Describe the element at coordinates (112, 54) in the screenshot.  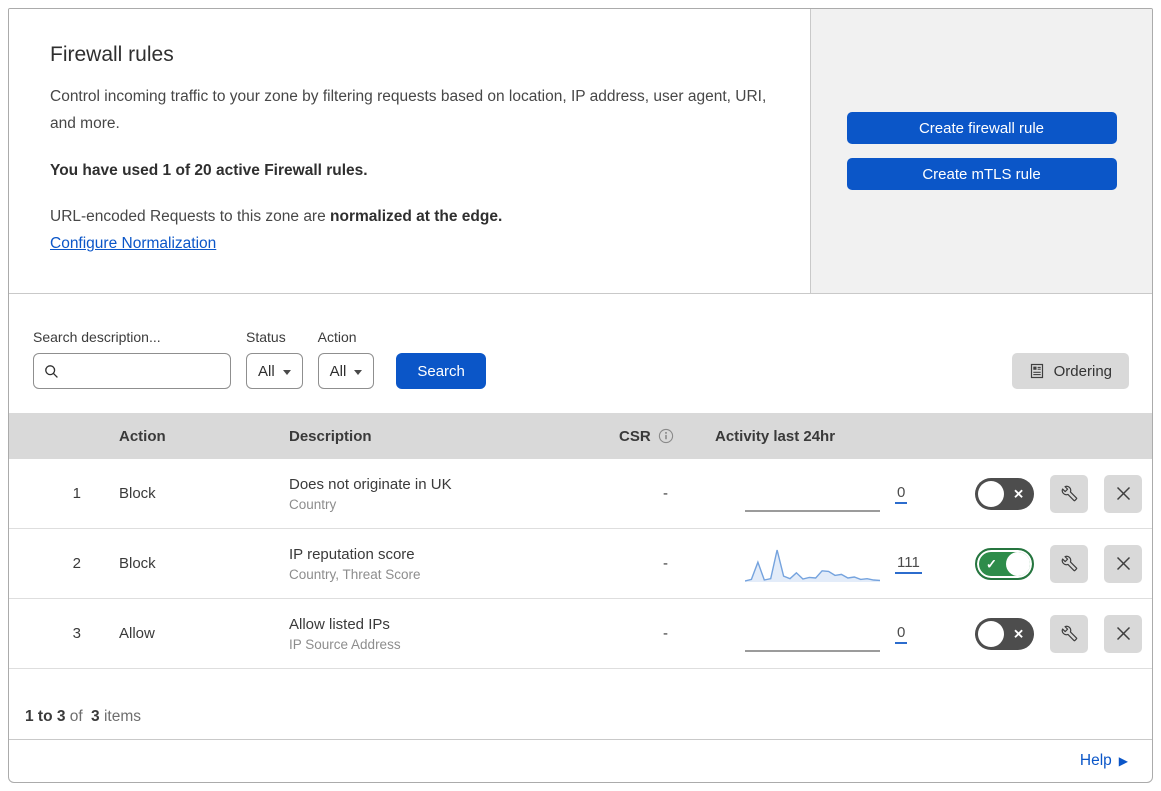
I see `page-title: Firewall rules` at that location.